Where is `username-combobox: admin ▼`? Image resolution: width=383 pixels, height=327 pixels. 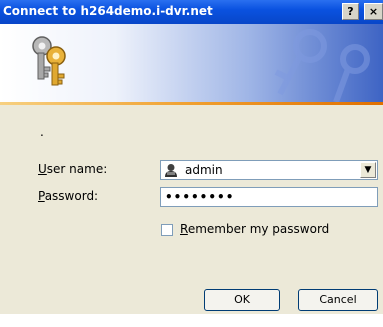
username-combobox: admin ▼ is located at coordinates (269, 170).